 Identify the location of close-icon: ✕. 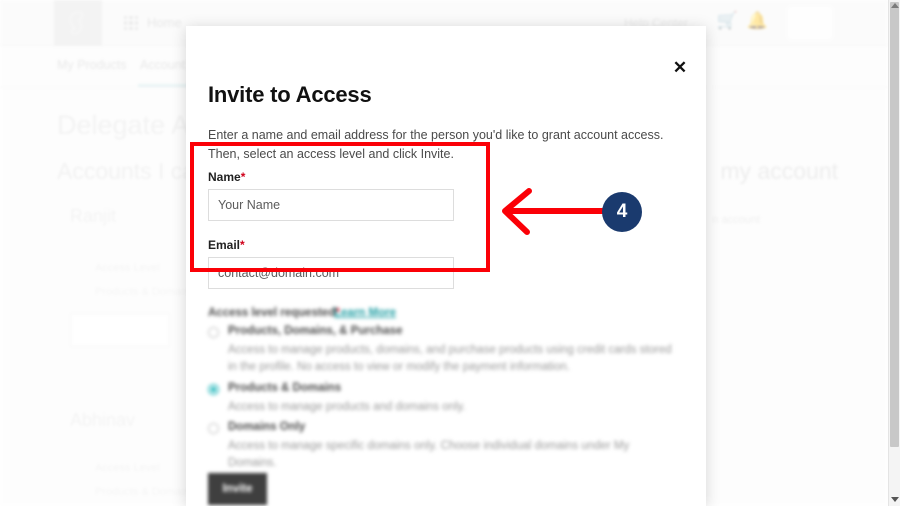
(680, 68).